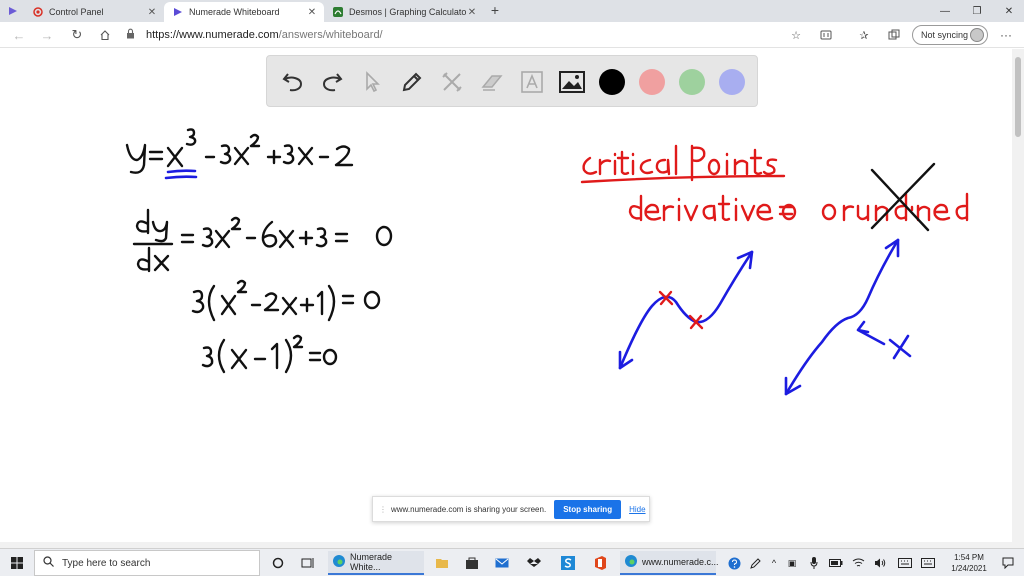 Image resolution: width=1024 pixels, height=576 pixels. Describe the element at coordinates (568, 563) in the screenshot. I see `app-s-icon` at that location.